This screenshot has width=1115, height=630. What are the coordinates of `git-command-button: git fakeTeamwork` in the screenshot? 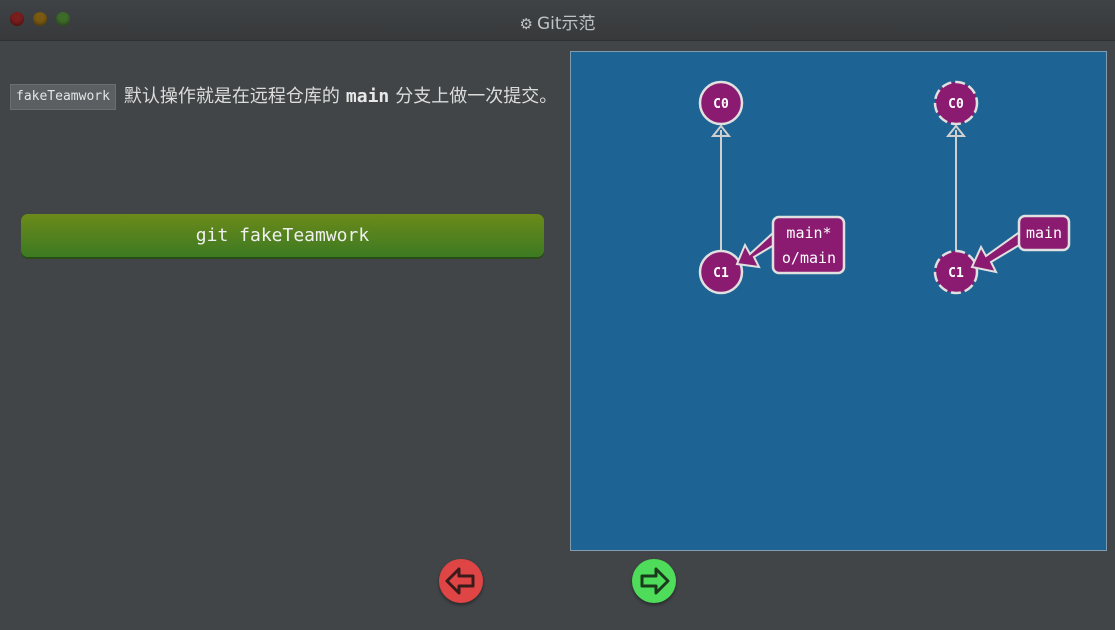 It's located at (282, 235).